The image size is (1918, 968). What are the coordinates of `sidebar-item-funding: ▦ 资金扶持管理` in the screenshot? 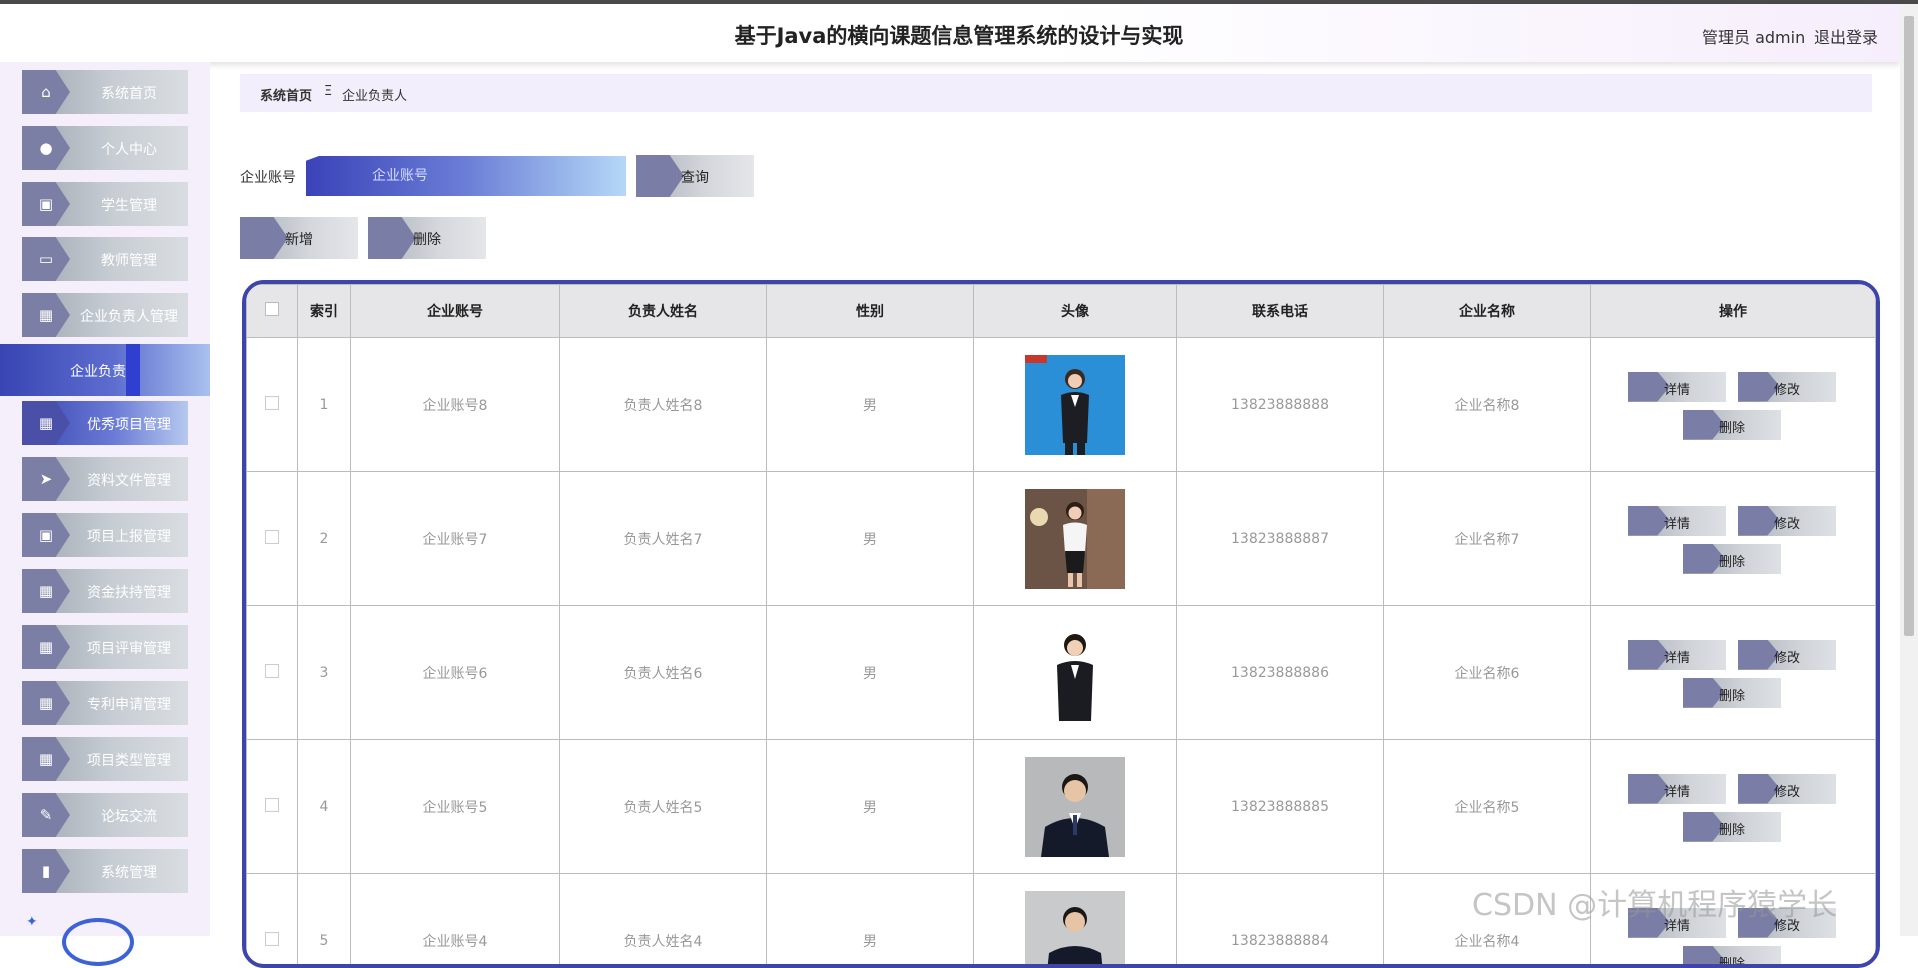 It's located at (105, 591).